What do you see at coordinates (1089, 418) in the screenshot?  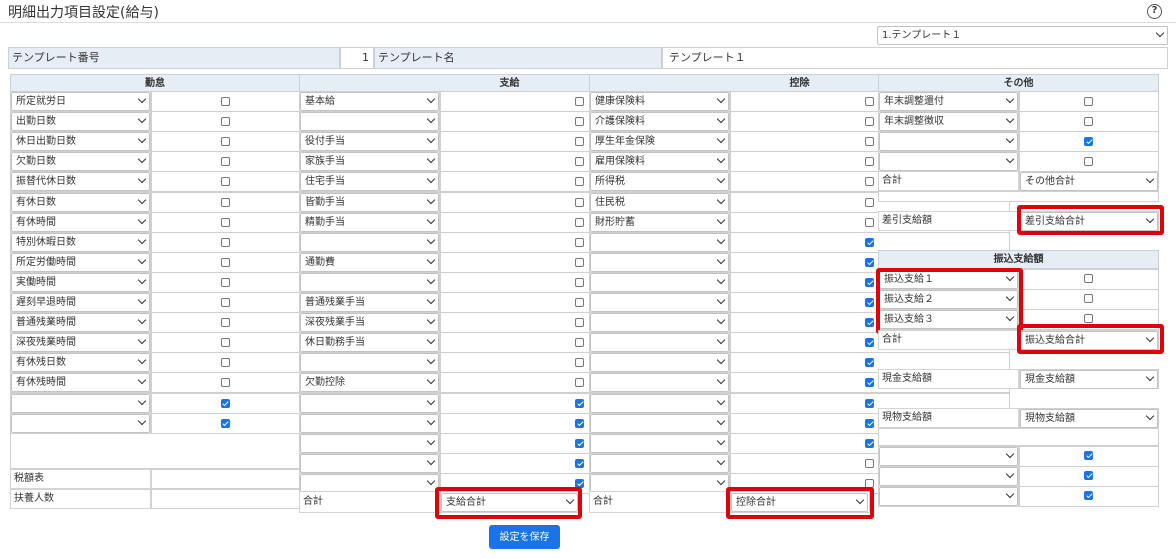 I see `genbutsu-select: 現物支給額` at bounding box center [1089, 418].